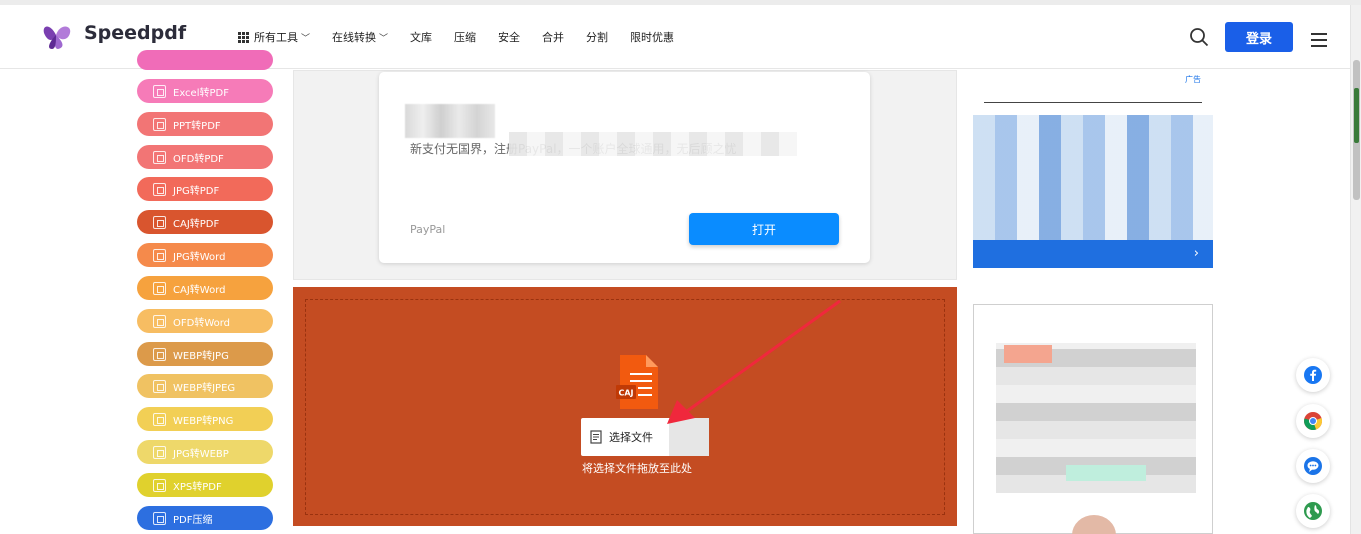  I want to click on nav-offer: 限时优惠, so click(652, 37).